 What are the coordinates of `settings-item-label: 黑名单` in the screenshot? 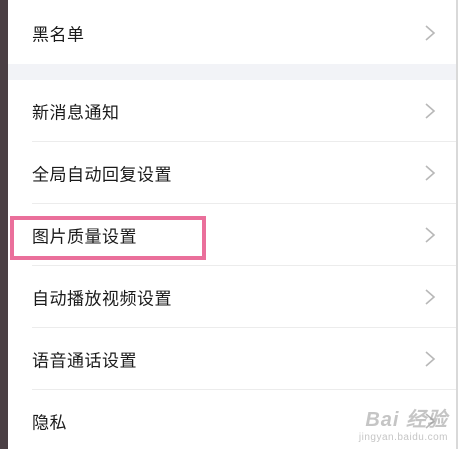 It's located at (58, 35).